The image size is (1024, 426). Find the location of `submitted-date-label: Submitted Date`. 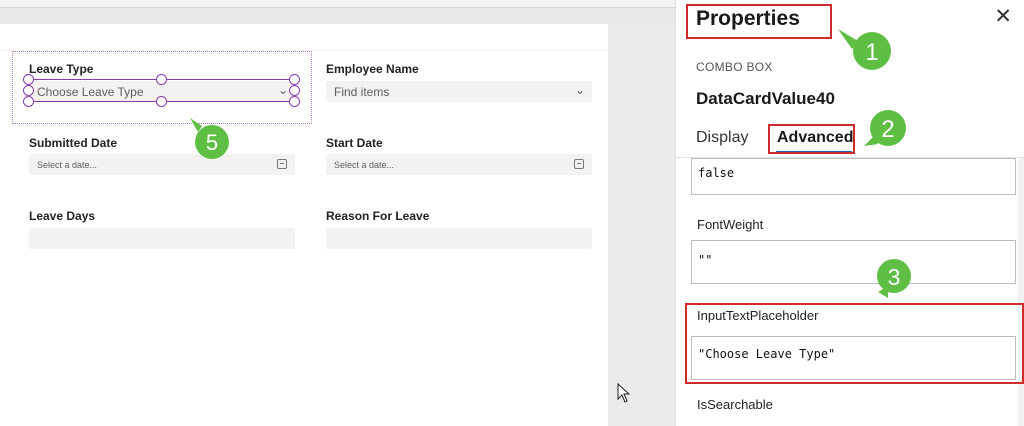

submitted-date-label: Submitted Date is located at coordinates (73, 143).